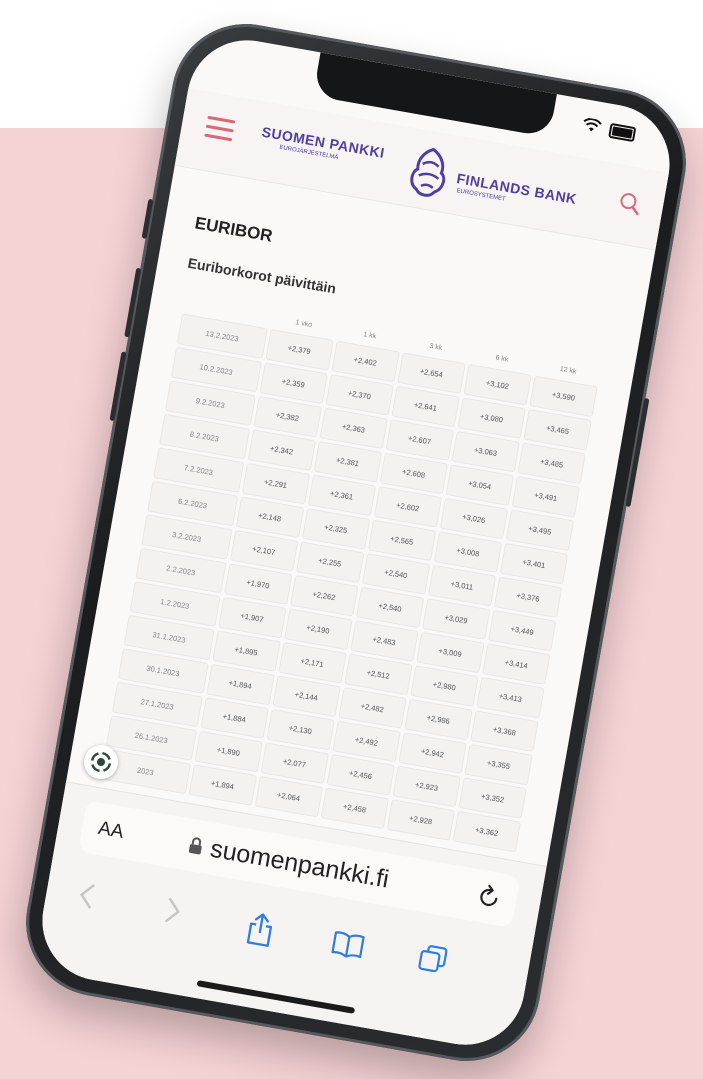 The height and width of the screenshot is (1079, 703). I want to click on lock-icon, so click(196, 848).